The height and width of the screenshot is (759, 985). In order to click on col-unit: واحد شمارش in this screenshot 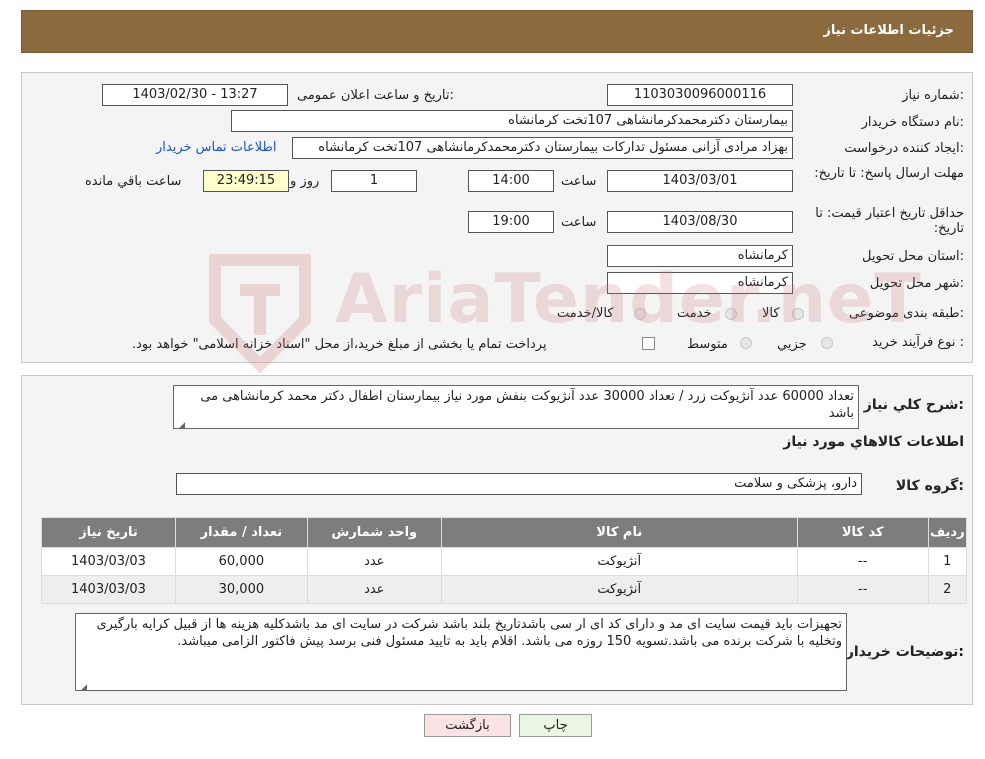, I will do `click(374, 532)`.